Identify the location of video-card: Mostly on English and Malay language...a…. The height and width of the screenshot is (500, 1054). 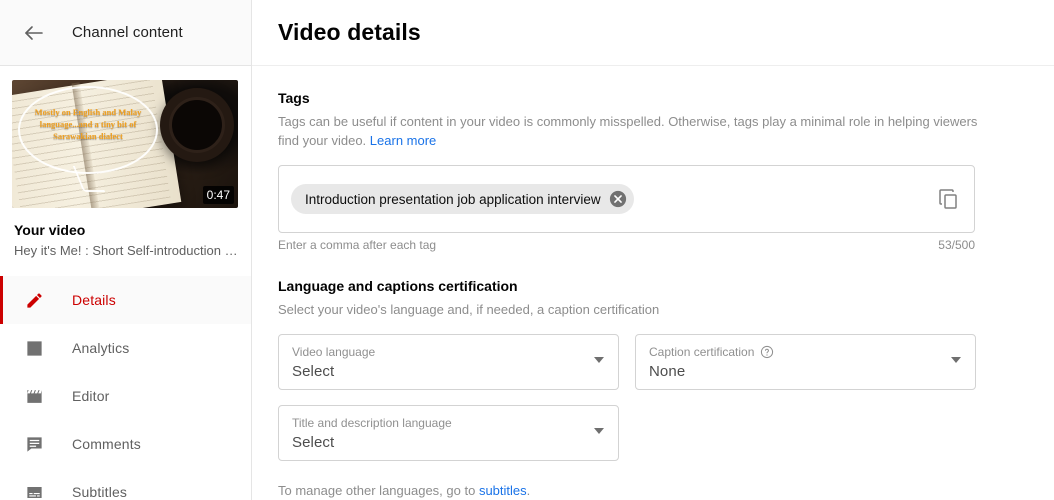
(125, 162).